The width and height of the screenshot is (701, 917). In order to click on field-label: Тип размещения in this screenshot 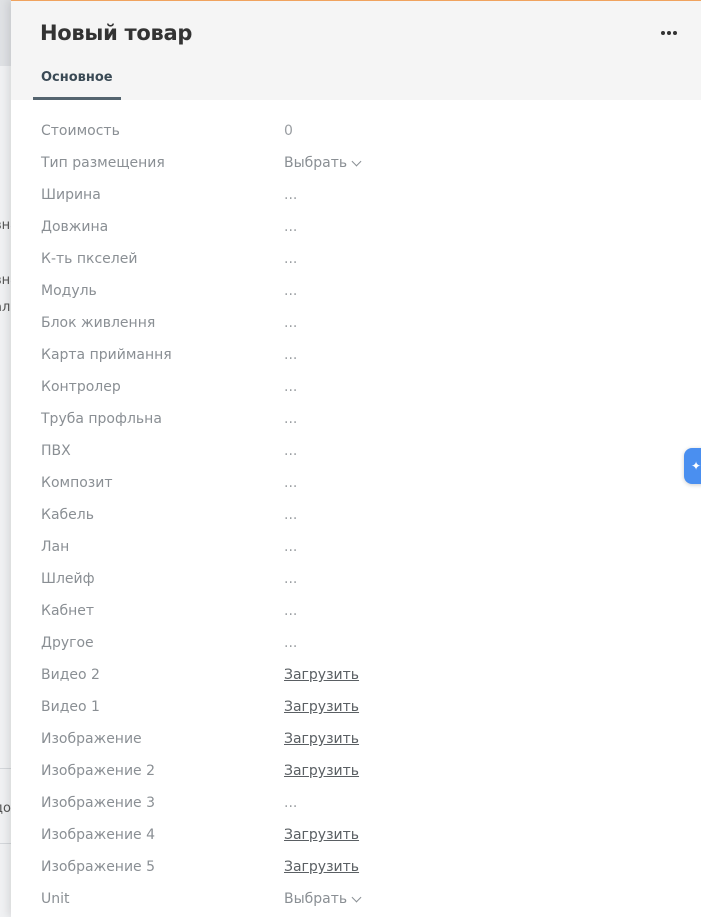, I will do `click(103, 163)`.